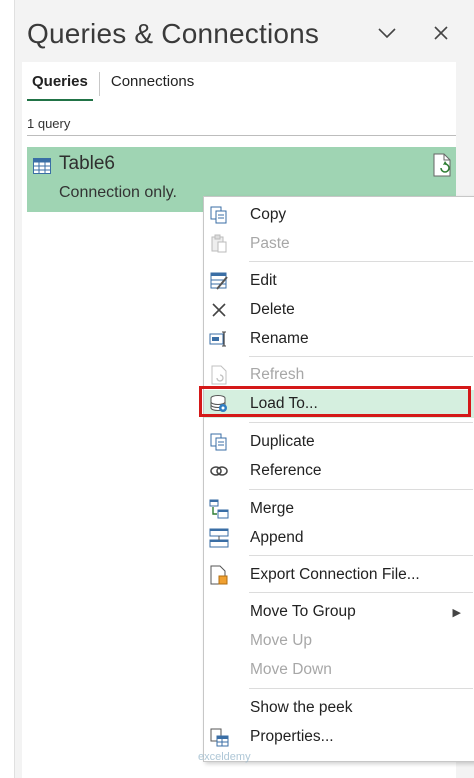  Describe the element at coordinates (442, 167) in the screenshot. I see `refresh-document-icon` at that location.